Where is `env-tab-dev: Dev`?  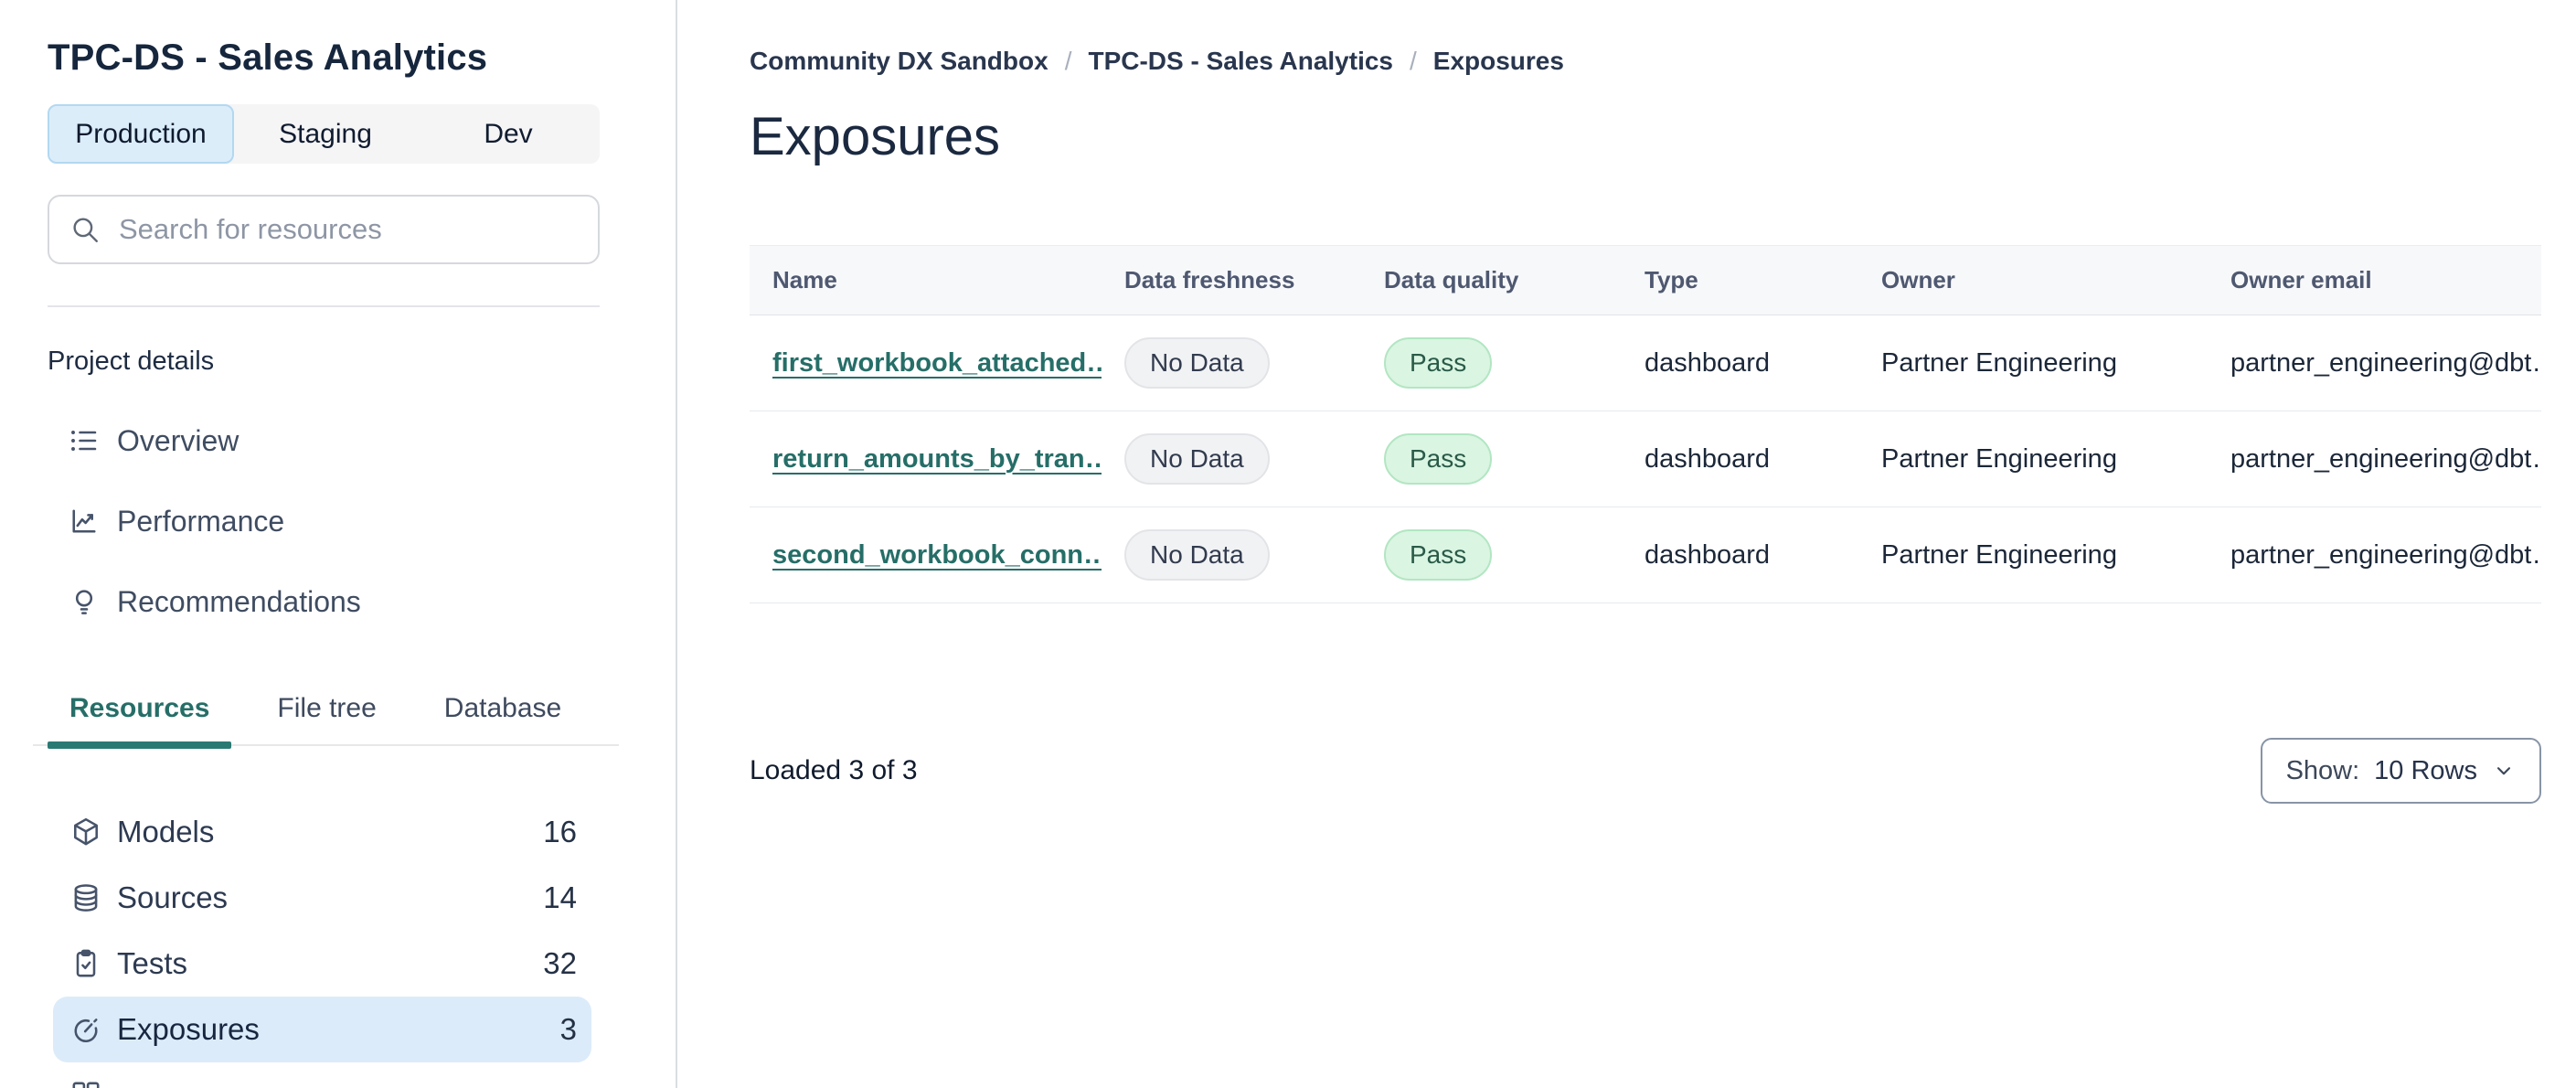
env-tab-dev: Dev is located at coordinates (508, 134).